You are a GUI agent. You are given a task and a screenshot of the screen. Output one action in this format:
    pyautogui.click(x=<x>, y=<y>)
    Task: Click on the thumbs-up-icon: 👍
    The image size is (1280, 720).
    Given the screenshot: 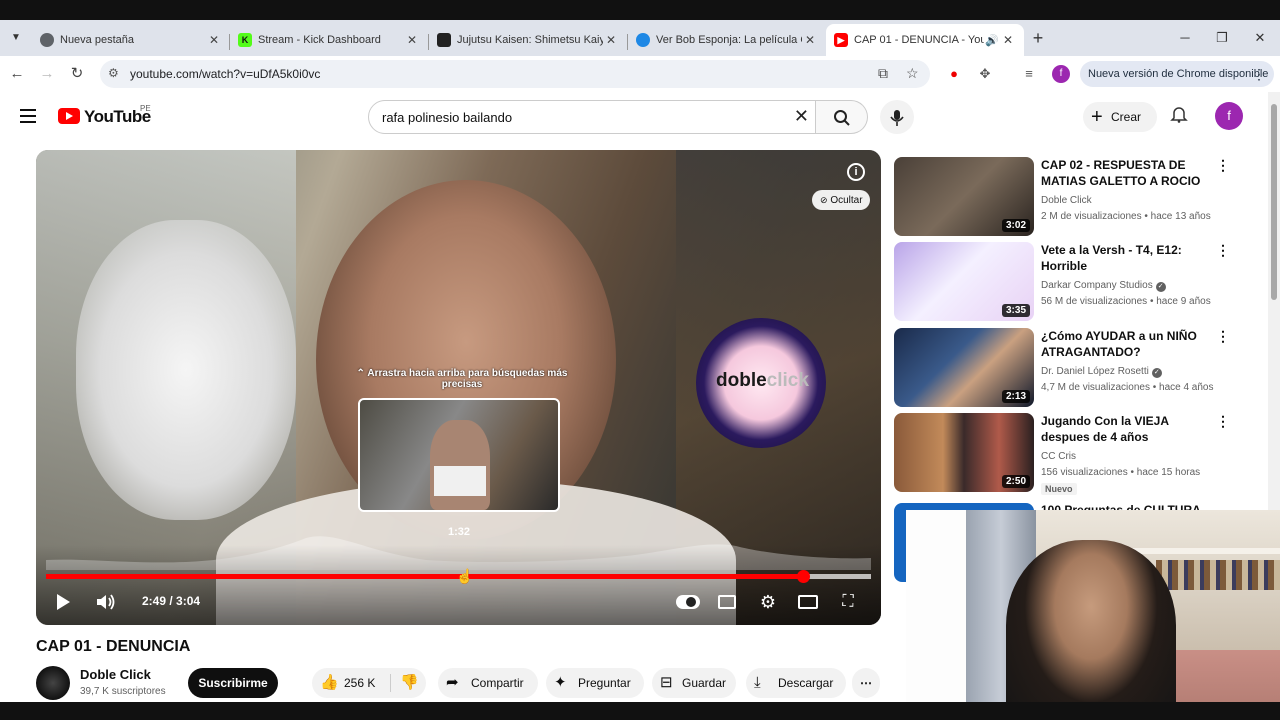 What is the action you would take?
    pyautogui.click(x=329, y=683)
    